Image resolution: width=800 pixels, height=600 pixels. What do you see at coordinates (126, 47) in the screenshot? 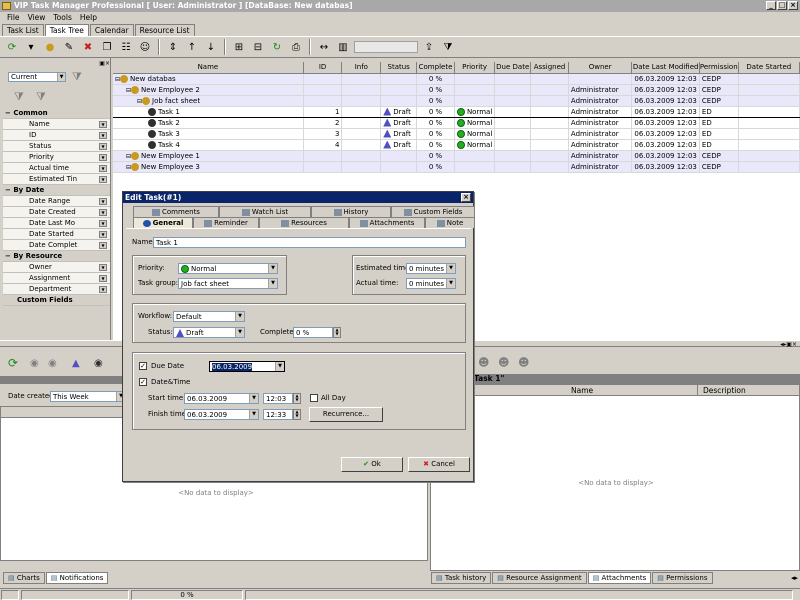
I see `task-properties-icon: ☷` at bounding box center [126, 47].